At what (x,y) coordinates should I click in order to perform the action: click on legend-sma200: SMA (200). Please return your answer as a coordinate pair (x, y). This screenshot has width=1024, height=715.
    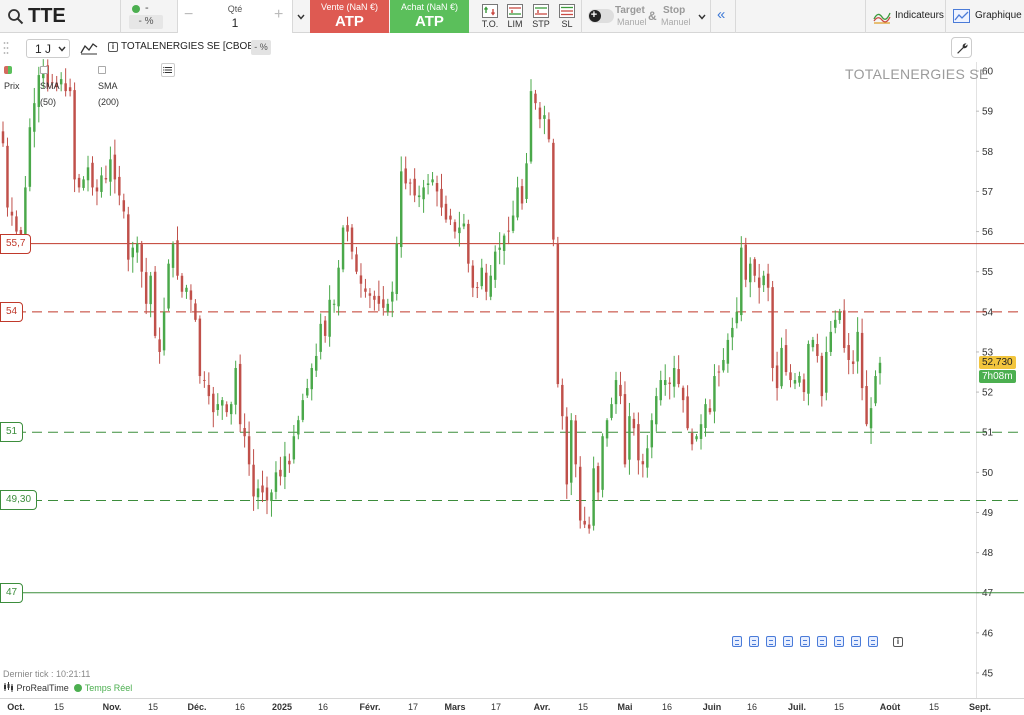
    Looking at the image, I should click on (108, 84).